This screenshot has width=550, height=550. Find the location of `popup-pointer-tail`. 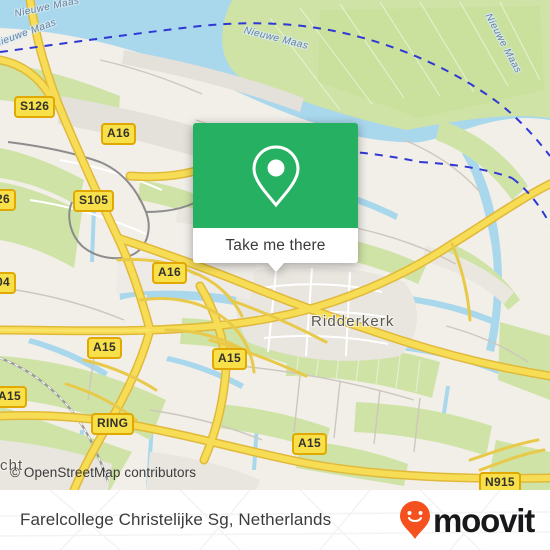

popup-pointer-tail is located at coordinates (276, 267).